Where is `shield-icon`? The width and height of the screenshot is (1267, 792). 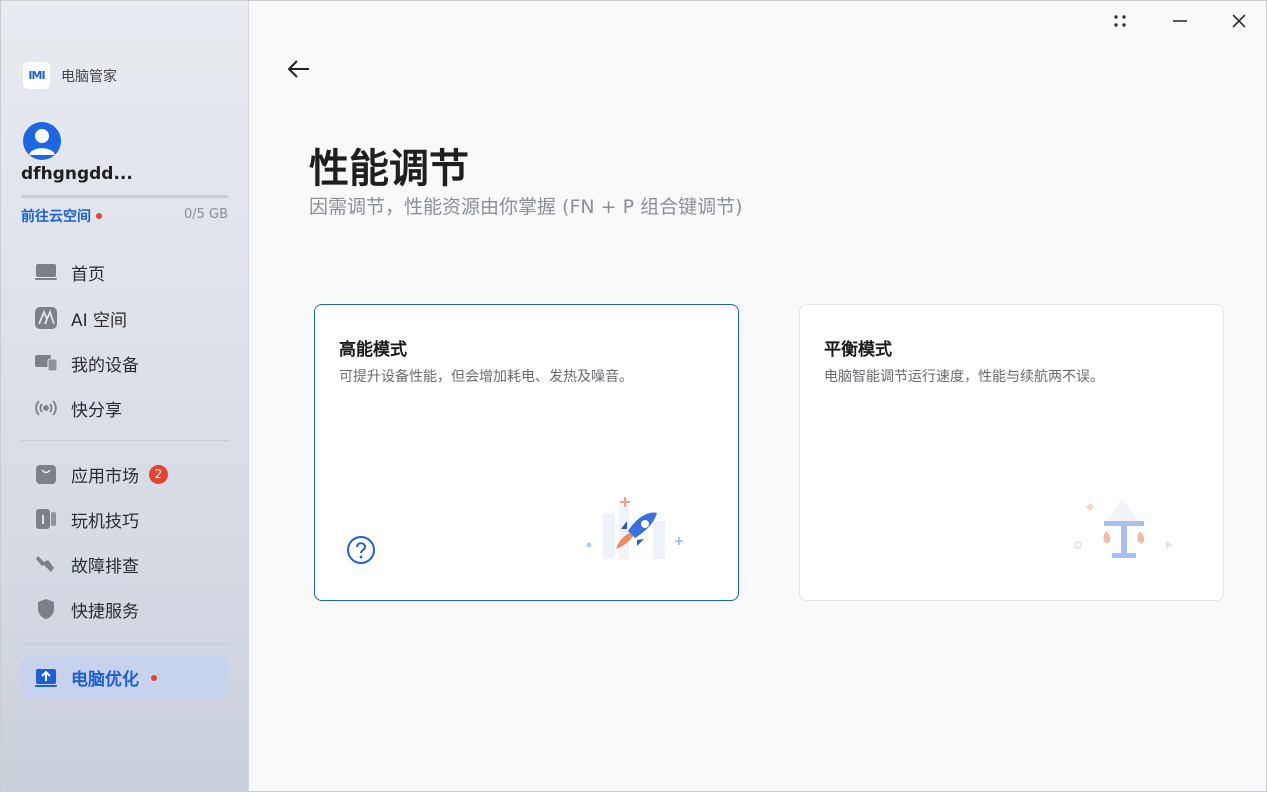 shield-icon is located at coordinates (46, 609).